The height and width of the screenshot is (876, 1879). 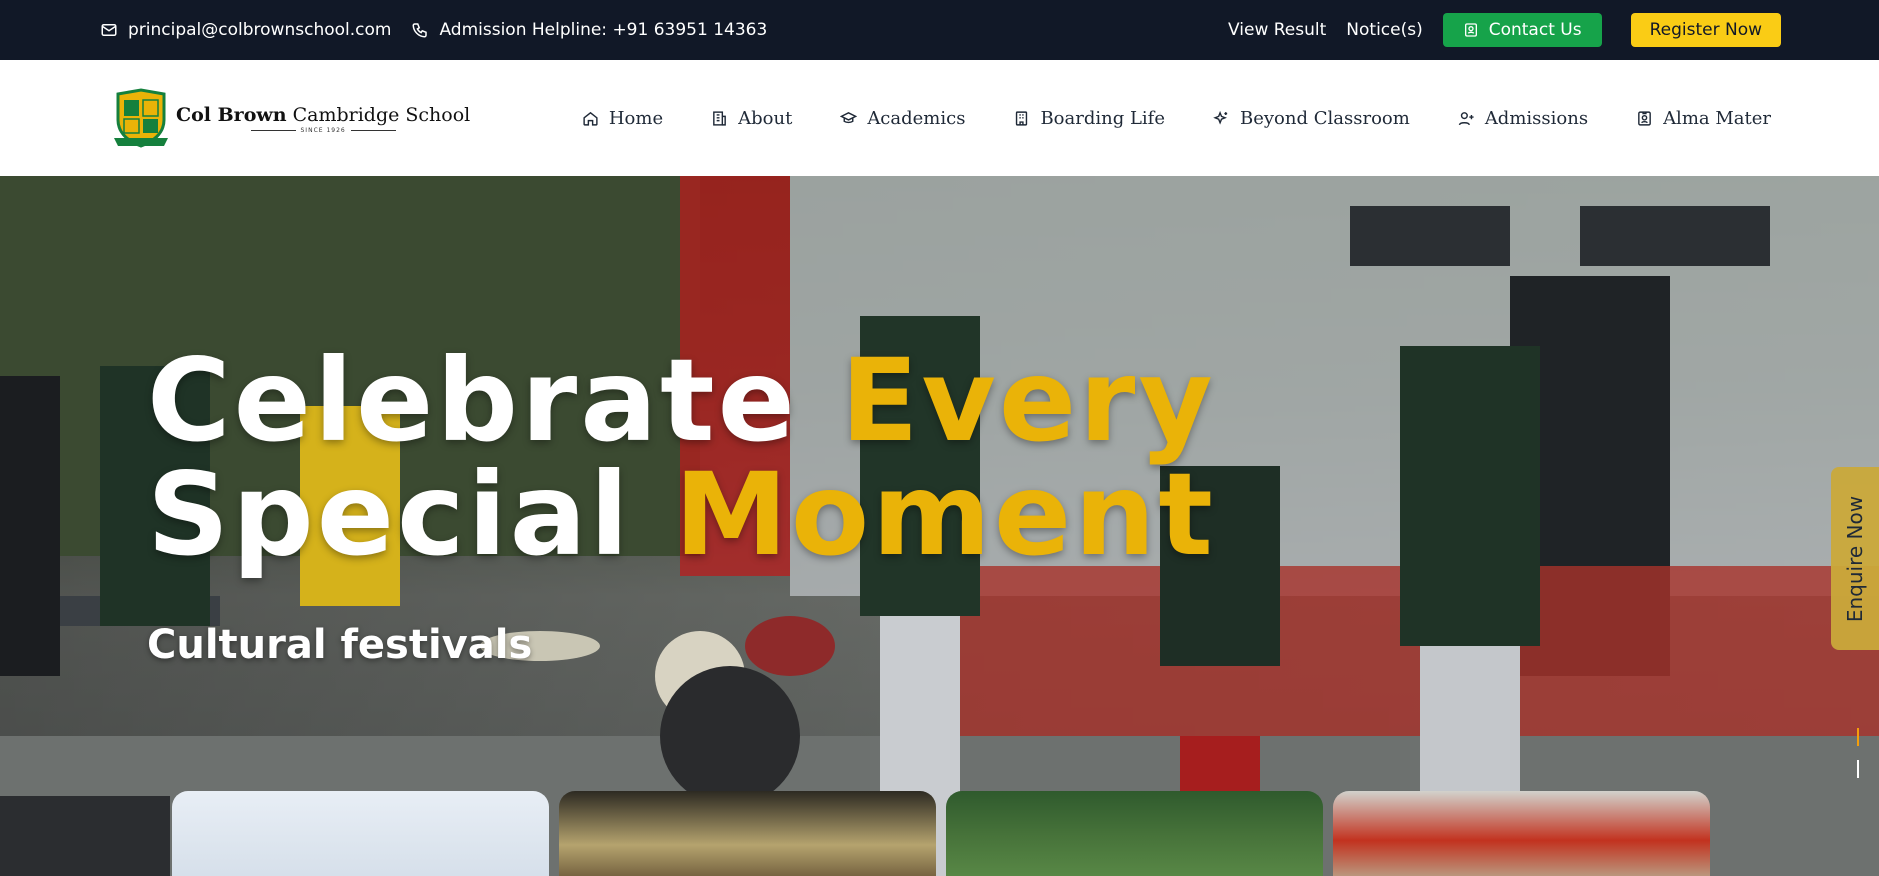 I want to click on gallery-thumbnails, so click(x=941, y=833).